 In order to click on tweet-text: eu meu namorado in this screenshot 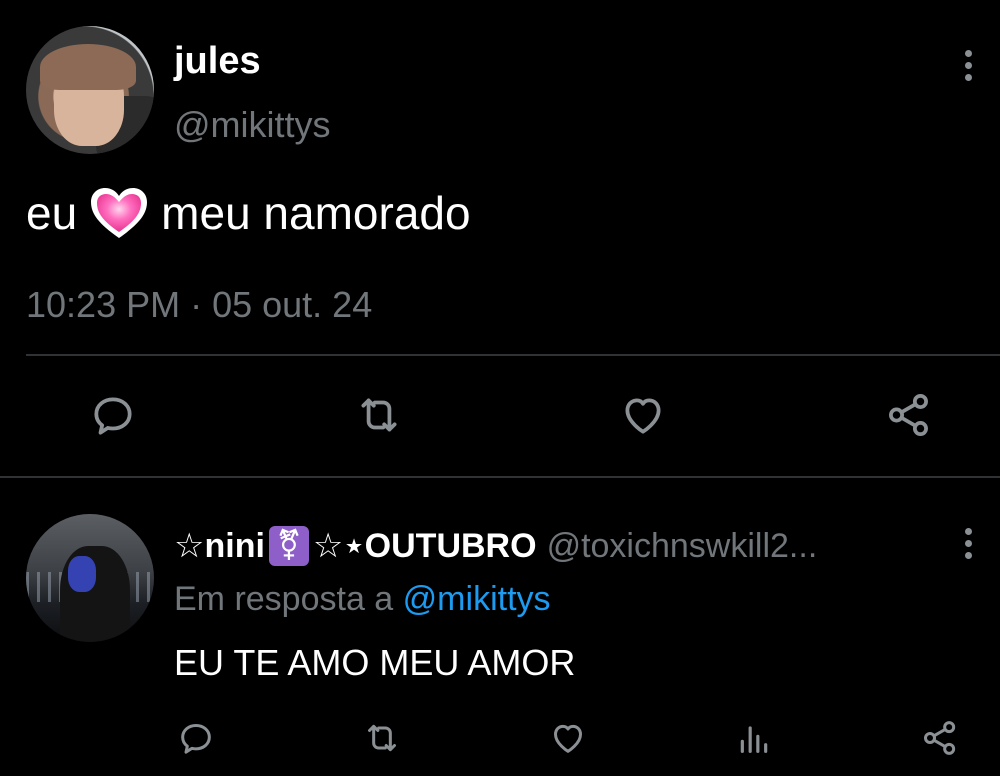, I will do `click(248, 213)`.